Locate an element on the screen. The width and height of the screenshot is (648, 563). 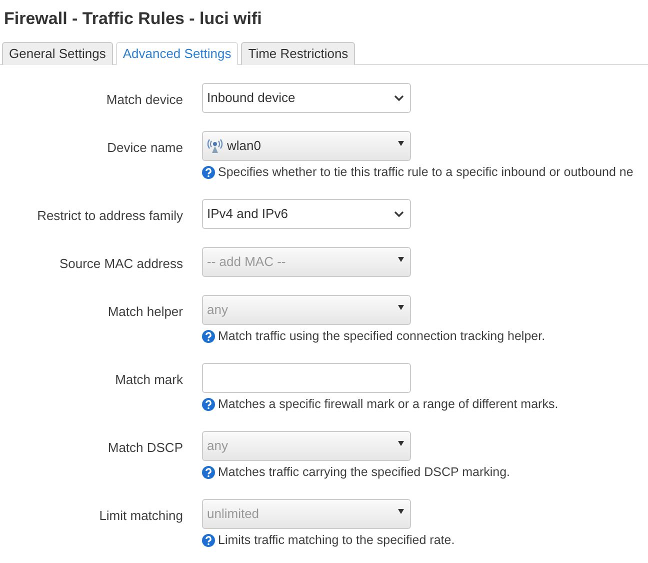
input-field is located at coordinates (306, 378).